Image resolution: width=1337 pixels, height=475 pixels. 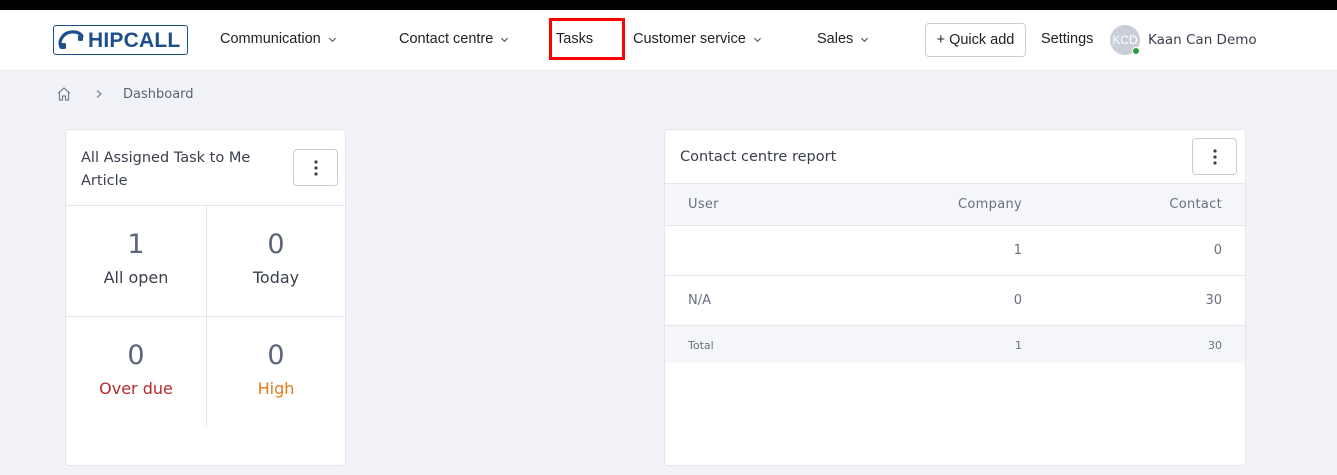 What do you see at coordinates (955, 344) in the screenshot?
I see `table-total-row: Total 1 30` at bounding box center [955, 344].